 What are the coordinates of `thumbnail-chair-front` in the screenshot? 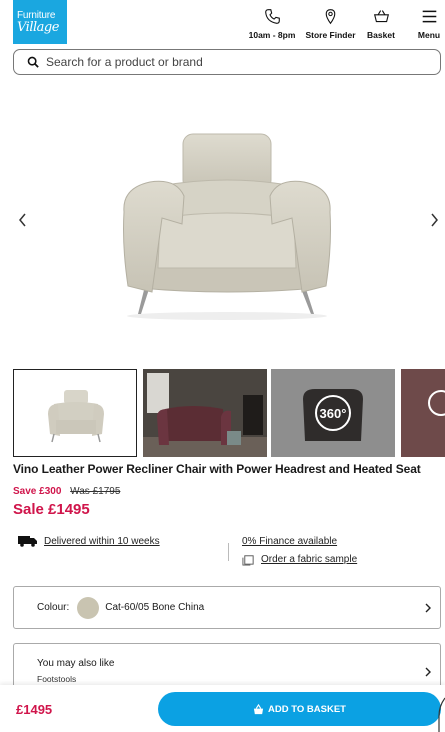 It's located at (75, 413).